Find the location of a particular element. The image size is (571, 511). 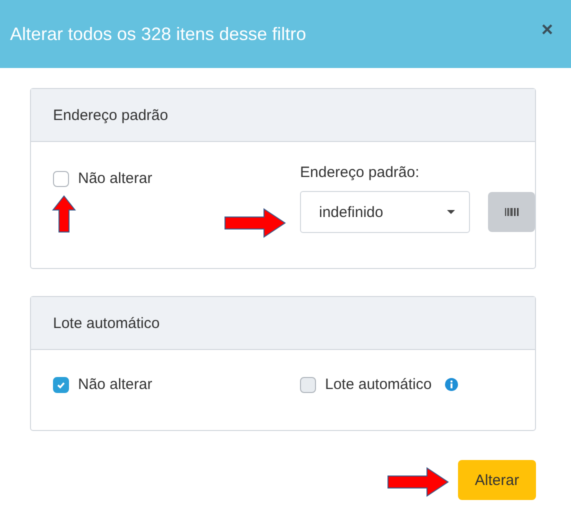

section-title: Lote automático is located at coordinates (106, 323).